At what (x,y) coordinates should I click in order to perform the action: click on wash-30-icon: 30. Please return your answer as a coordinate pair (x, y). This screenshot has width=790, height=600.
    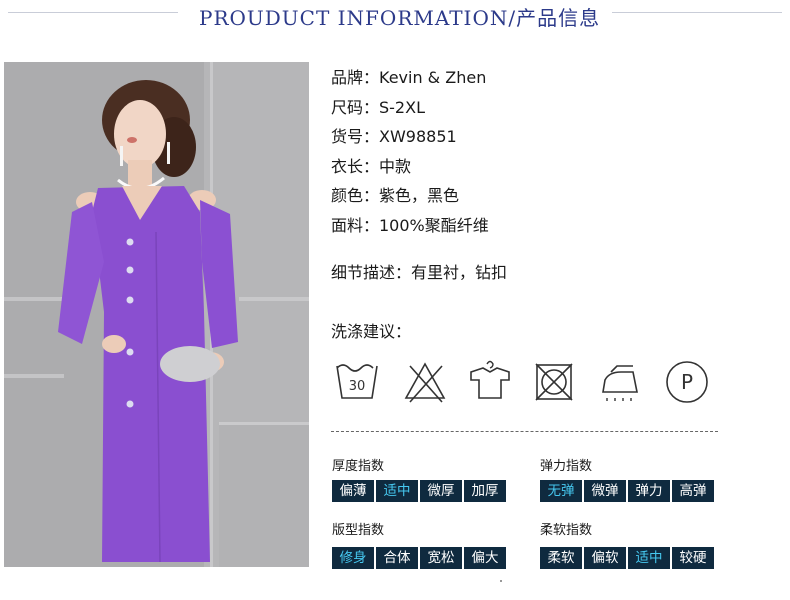
    Looking at the image, I should click on (357, 381).